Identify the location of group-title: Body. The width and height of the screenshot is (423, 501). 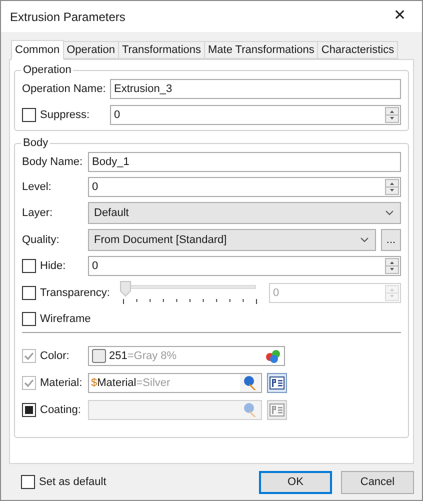
(35, 143).